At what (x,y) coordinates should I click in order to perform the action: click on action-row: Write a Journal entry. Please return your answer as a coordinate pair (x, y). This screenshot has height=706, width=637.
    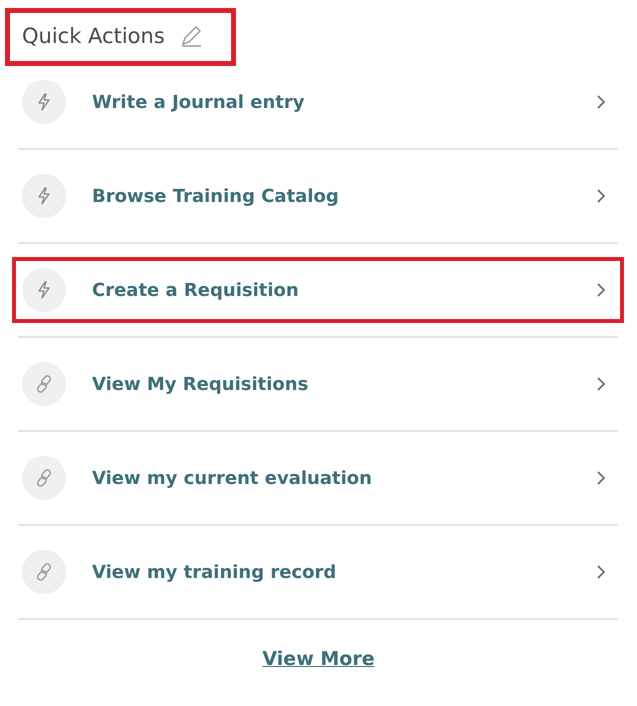
    Looking at the image, I should click on (318, 102).